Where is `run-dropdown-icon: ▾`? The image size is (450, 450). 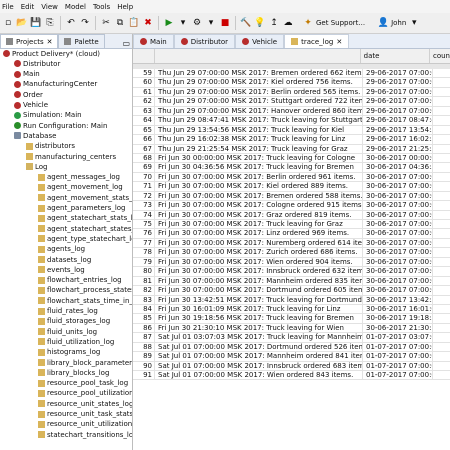 run-dropdown-icon: ▾ is located at coordinates (183, 23).